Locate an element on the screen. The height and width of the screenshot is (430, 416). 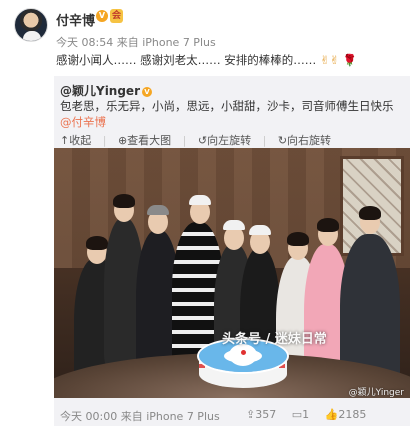
view-large-button: ⊕查看大图 is located at coordinates (144, 140).